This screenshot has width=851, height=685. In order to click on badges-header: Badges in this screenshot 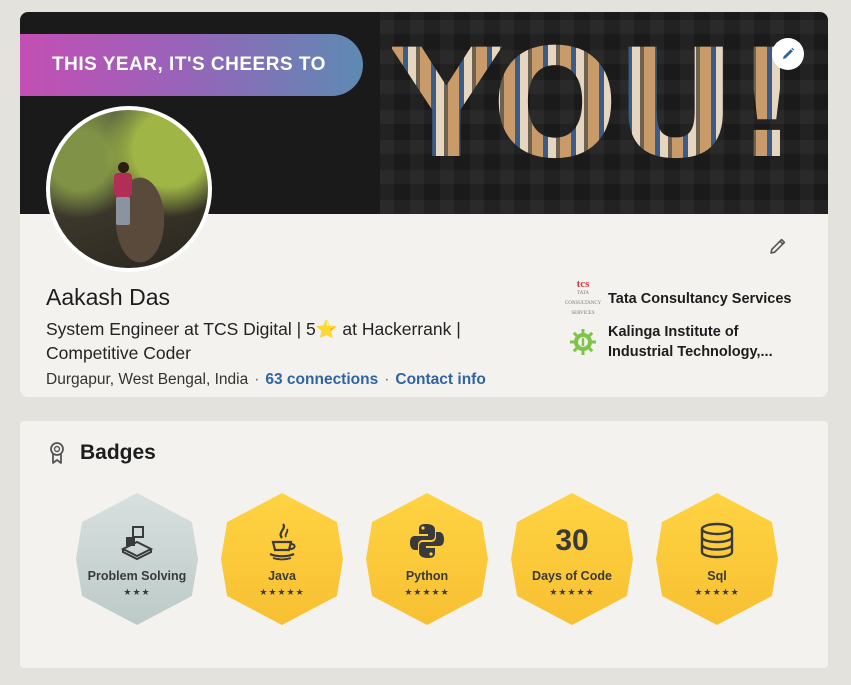, I will do `click(102, 453)`.